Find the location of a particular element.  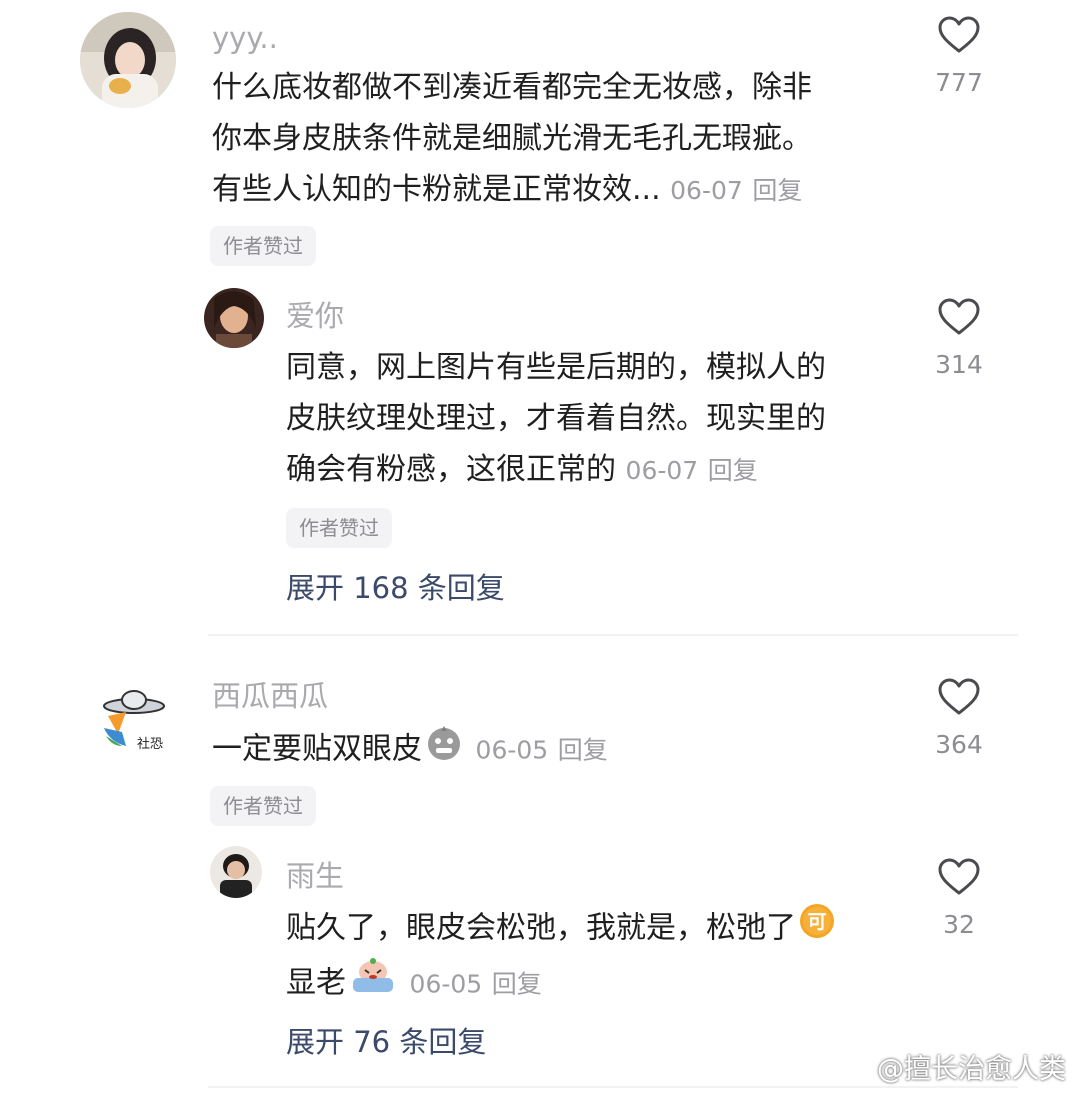

reply-text: 贴久了，眼皮会松弛，我就是，松弛了可 显老 06-05 回复 is located at coordinates (606, 957).